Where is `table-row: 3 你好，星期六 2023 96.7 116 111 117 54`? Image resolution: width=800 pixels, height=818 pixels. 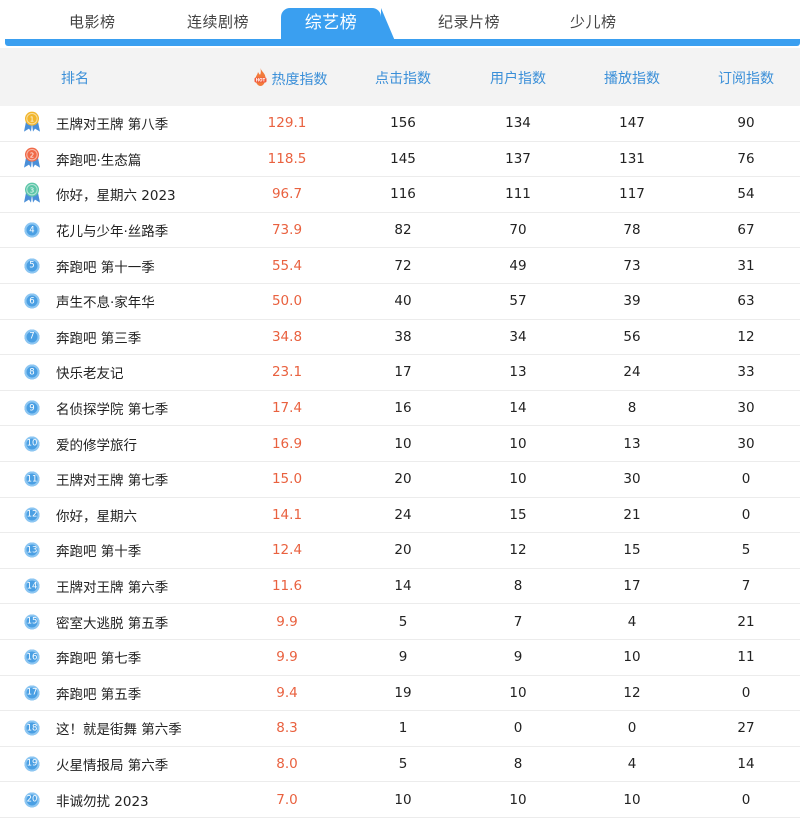 table-row: 3 你好，星期六 2023 96.7 116 111 117 54 is located at coordinates (400, 195).